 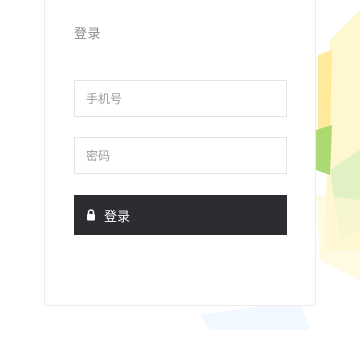 I want to click on phone-input, so click(x=180, y=98).